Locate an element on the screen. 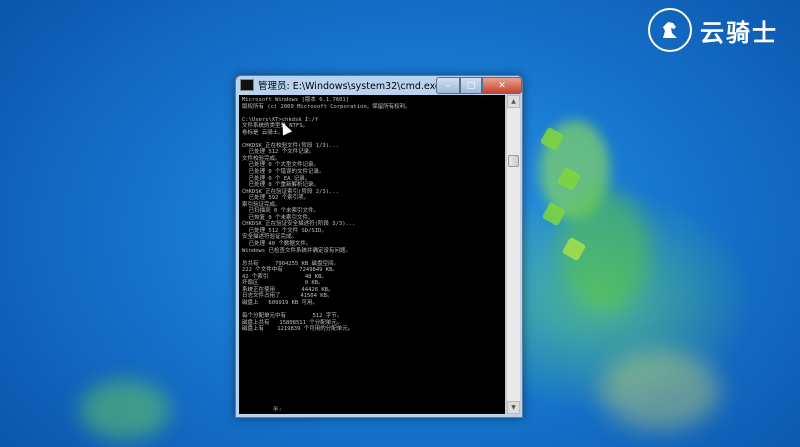 The width and height of the screenshot is (800, 447). scroll-down-button: ▼ is located at coordinates (513, 407).